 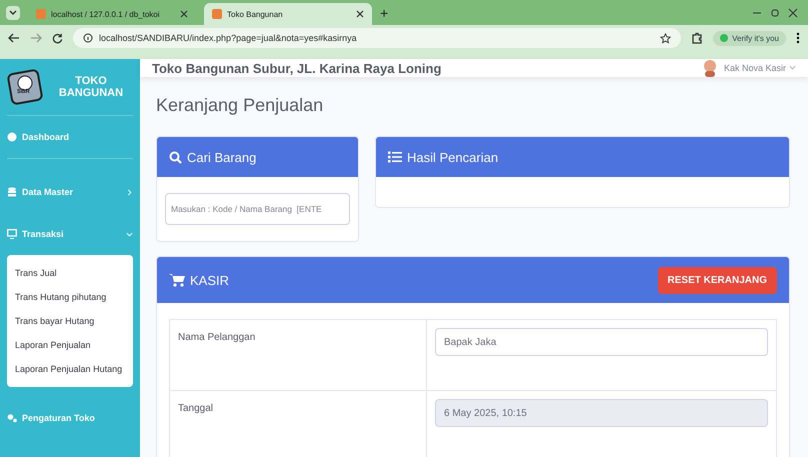 I want to click on list-icon, so click(x=395, y=157).